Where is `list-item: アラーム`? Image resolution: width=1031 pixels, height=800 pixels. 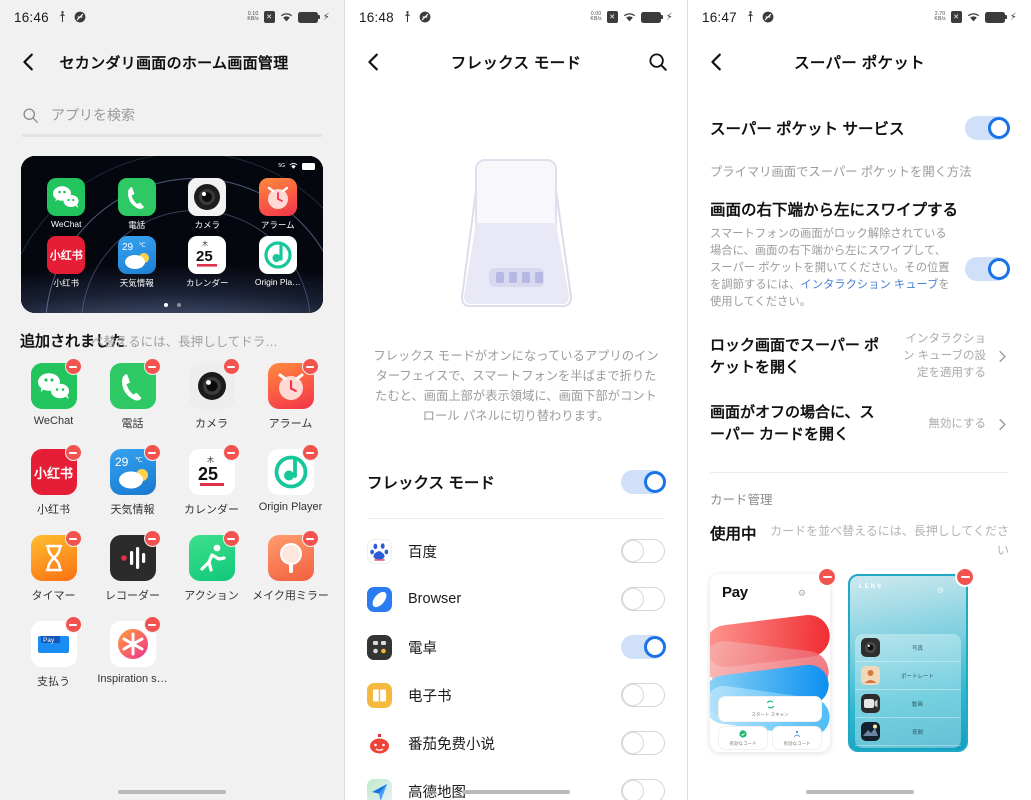 list-item: アラーム is located at coordinates (290, 394).